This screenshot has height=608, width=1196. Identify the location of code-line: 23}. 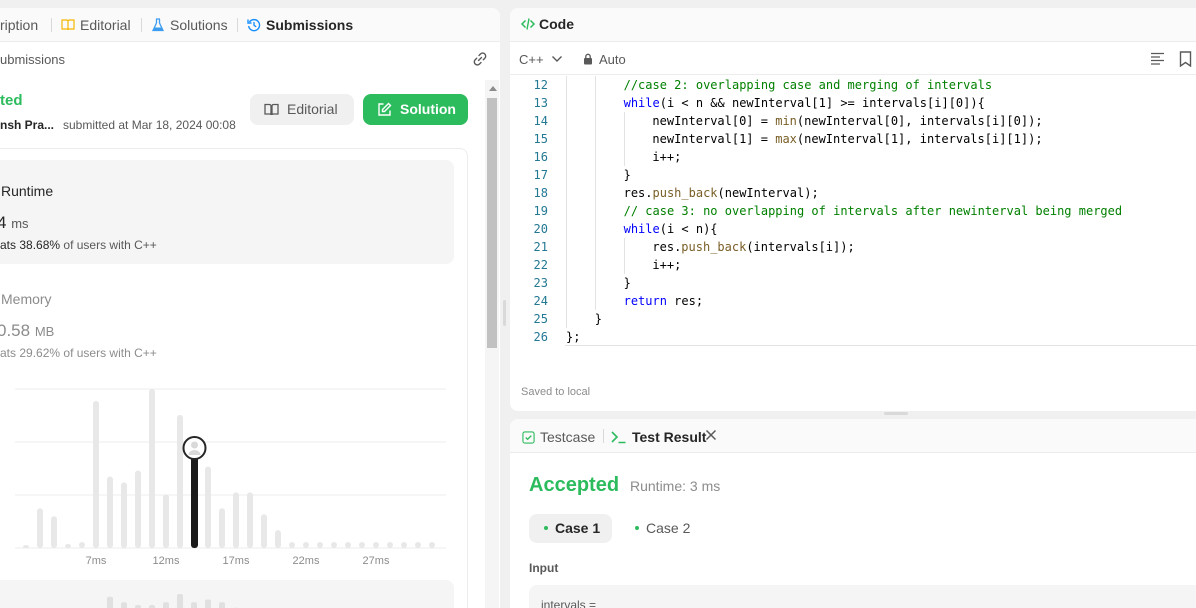
(853, 283).